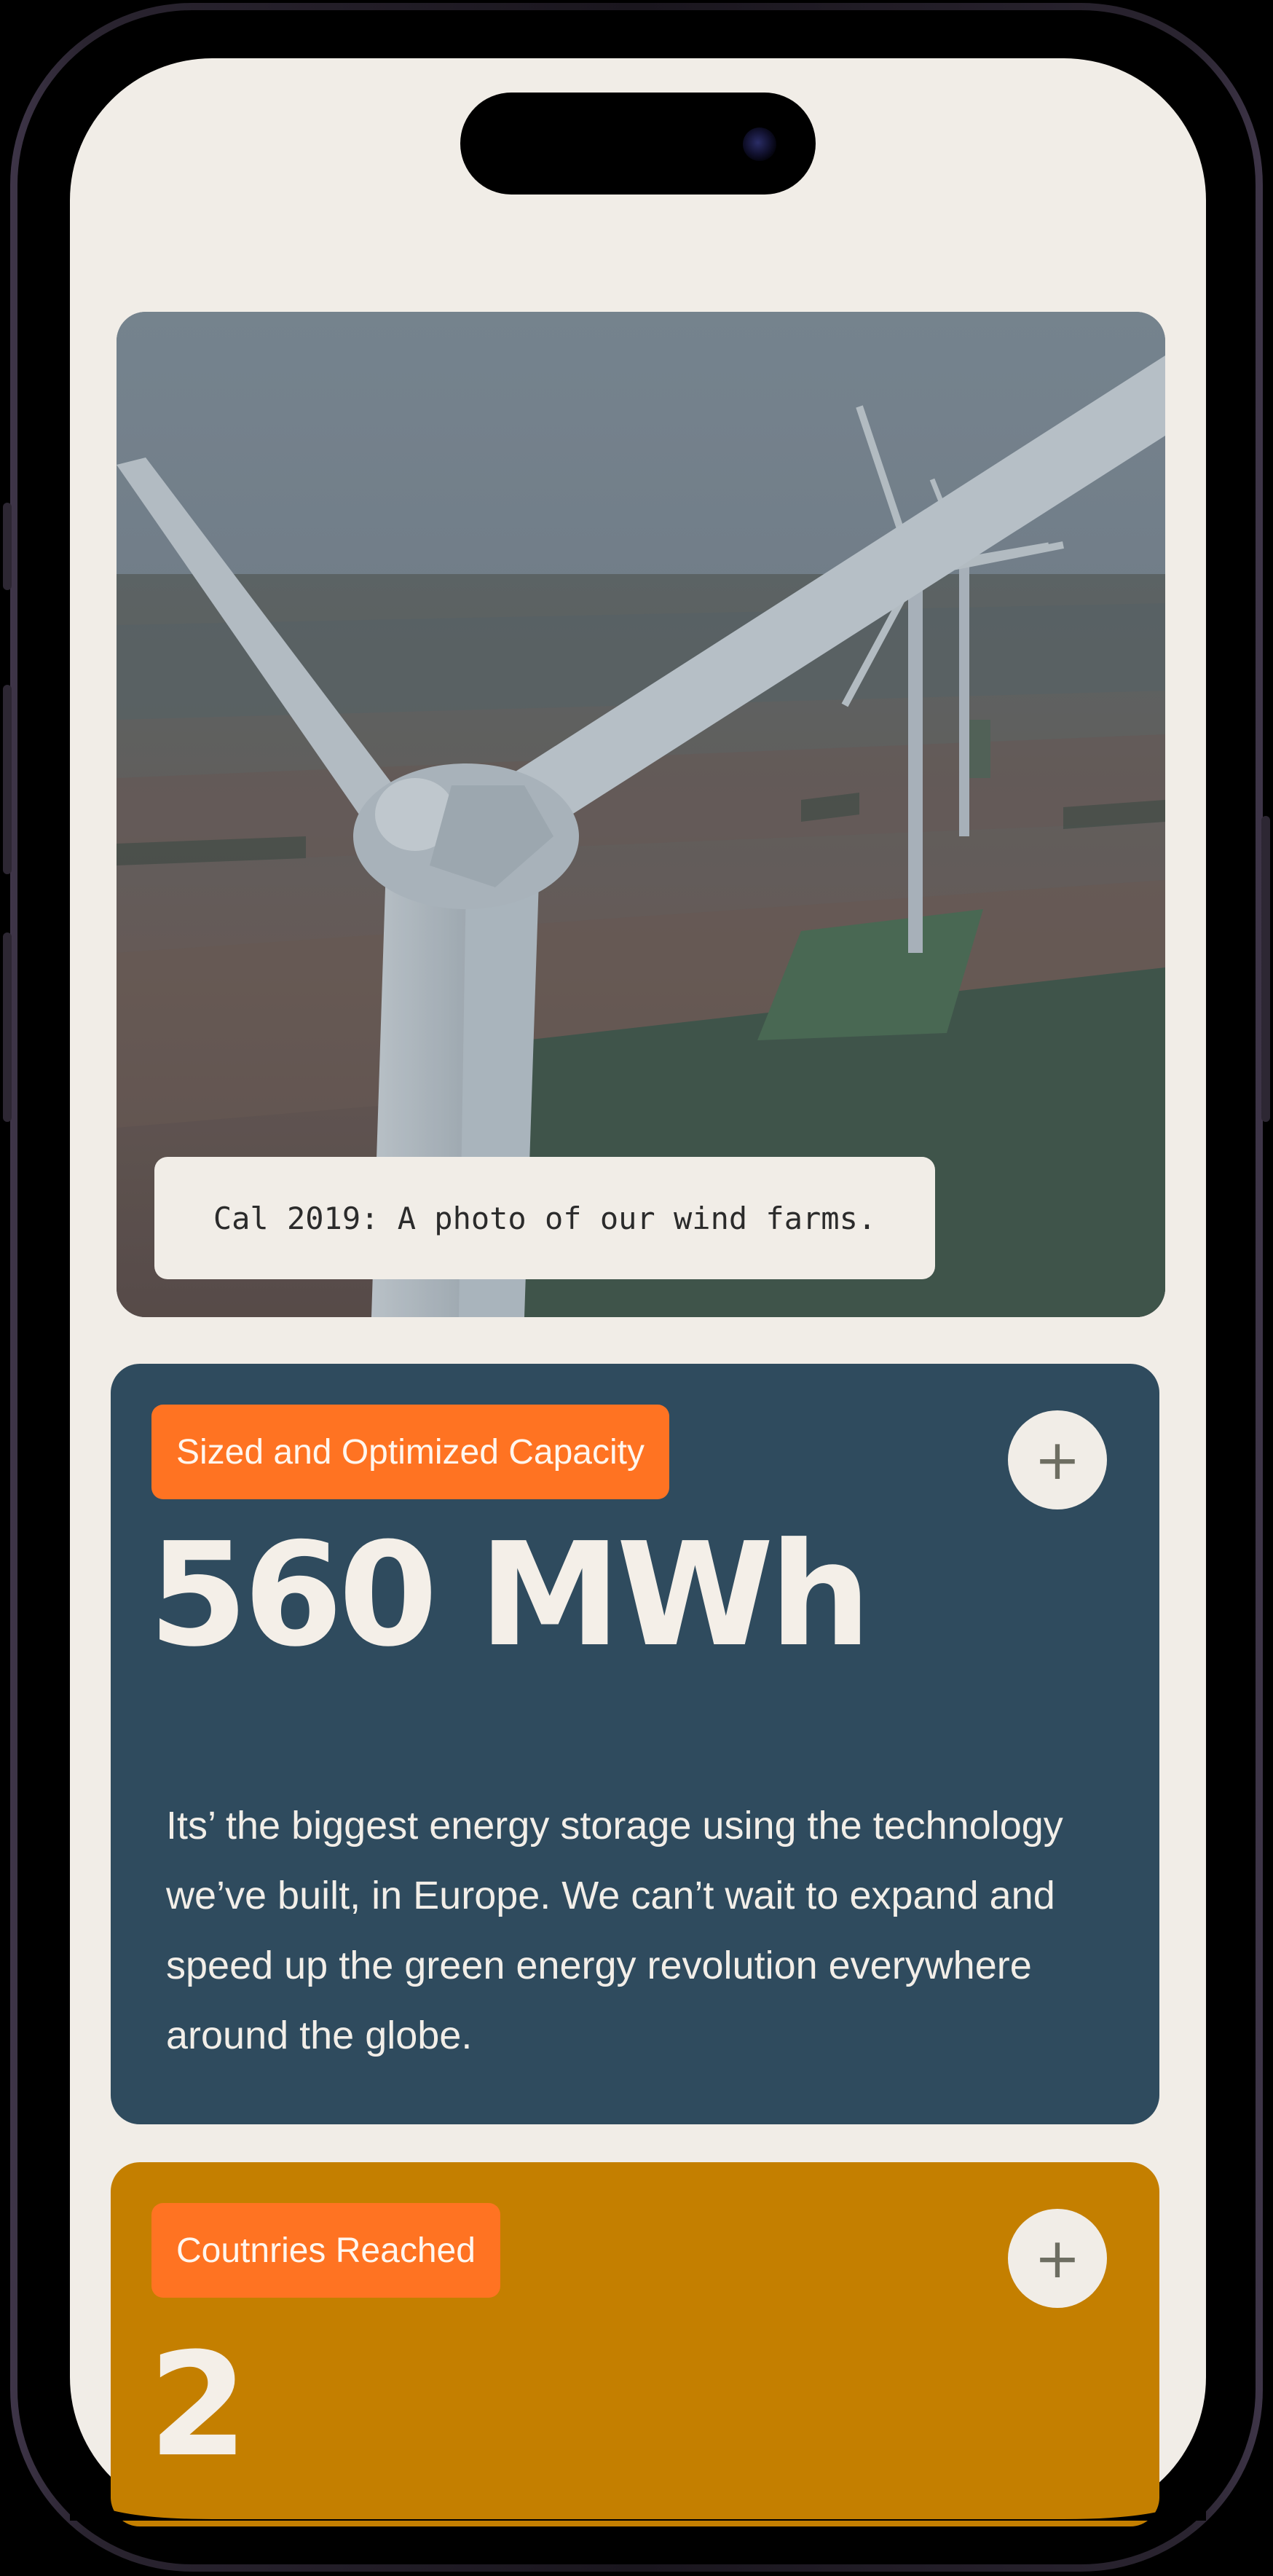 Image resolution: width=1273 pixels, height=2576 pixels. Describe the element at coordinates (544, 1218) in the screenshot. I see `photo-caption: Cal 2019: A photo of our wind farms.` at that location.